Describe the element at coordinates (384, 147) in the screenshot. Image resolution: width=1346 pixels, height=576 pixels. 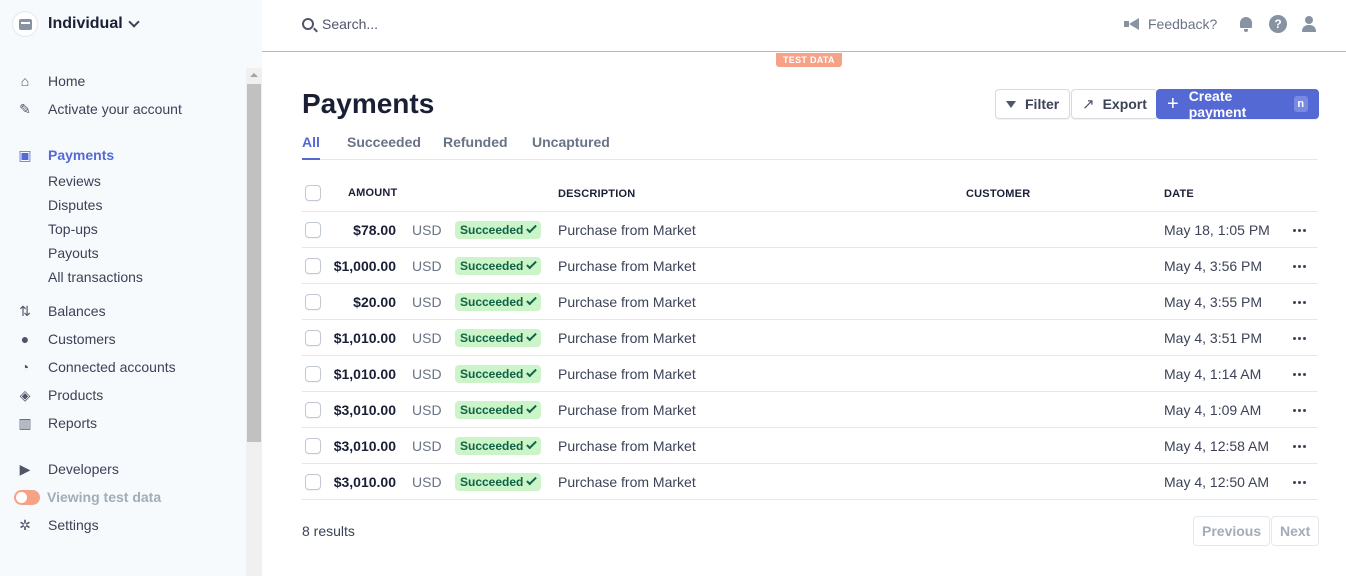
I see `tab-succeeded: Succeeded` at that location.